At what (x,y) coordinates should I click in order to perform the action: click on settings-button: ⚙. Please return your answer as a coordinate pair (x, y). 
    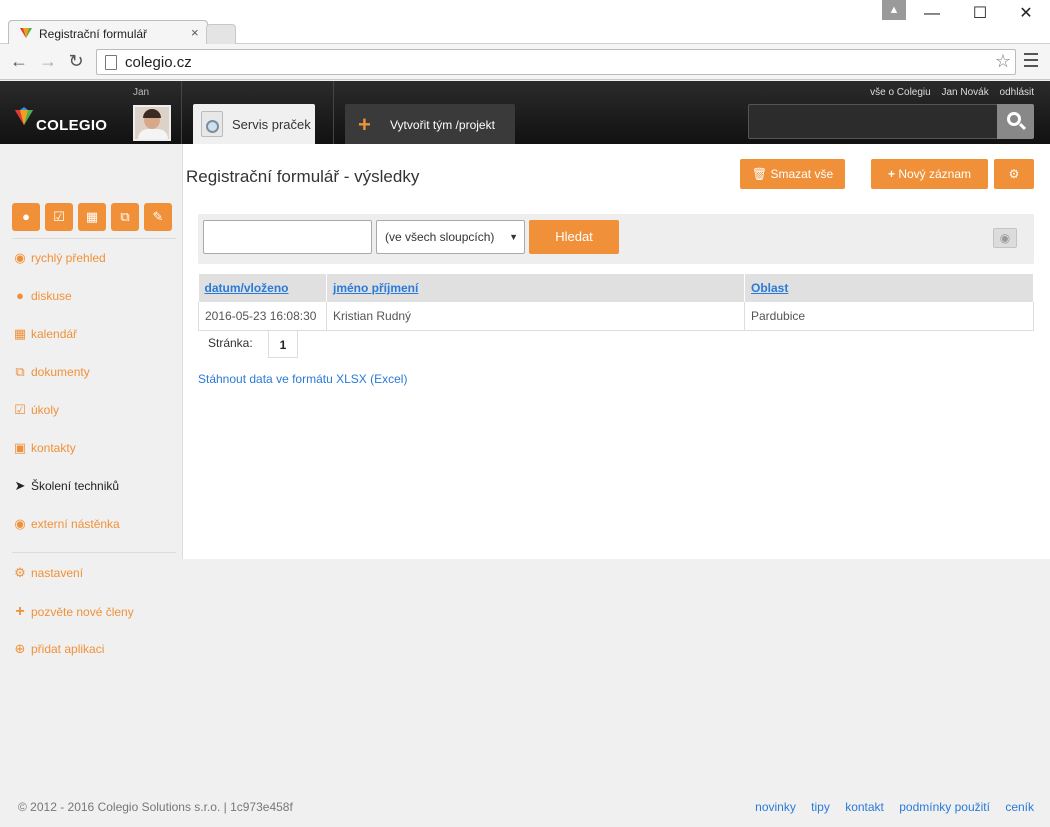
    Looking at the image, I should click on (1014, 174).